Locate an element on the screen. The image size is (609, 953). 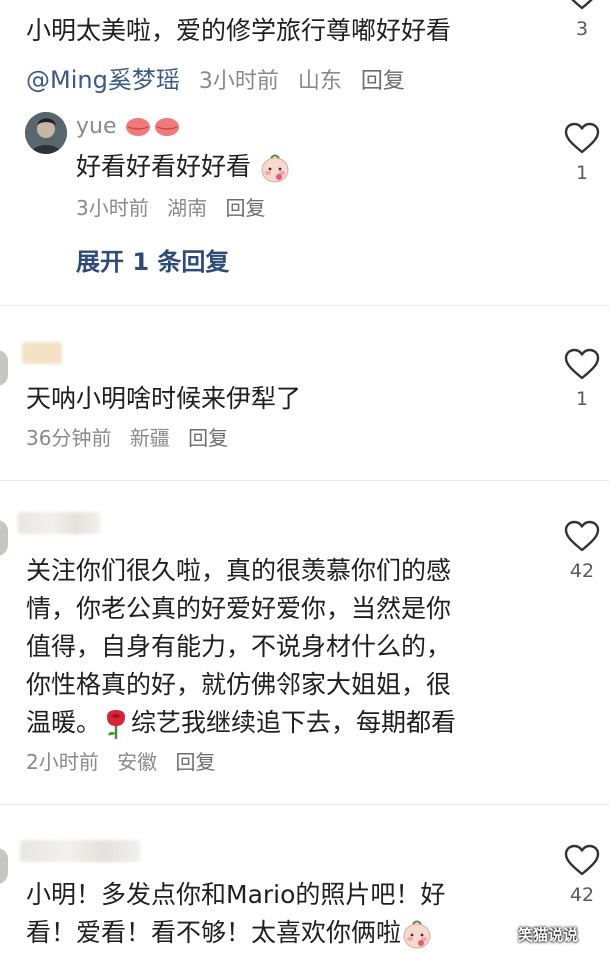
comment-line: 值得，自身有能力，不说身材什么的， is located at coordinates (239, 646).